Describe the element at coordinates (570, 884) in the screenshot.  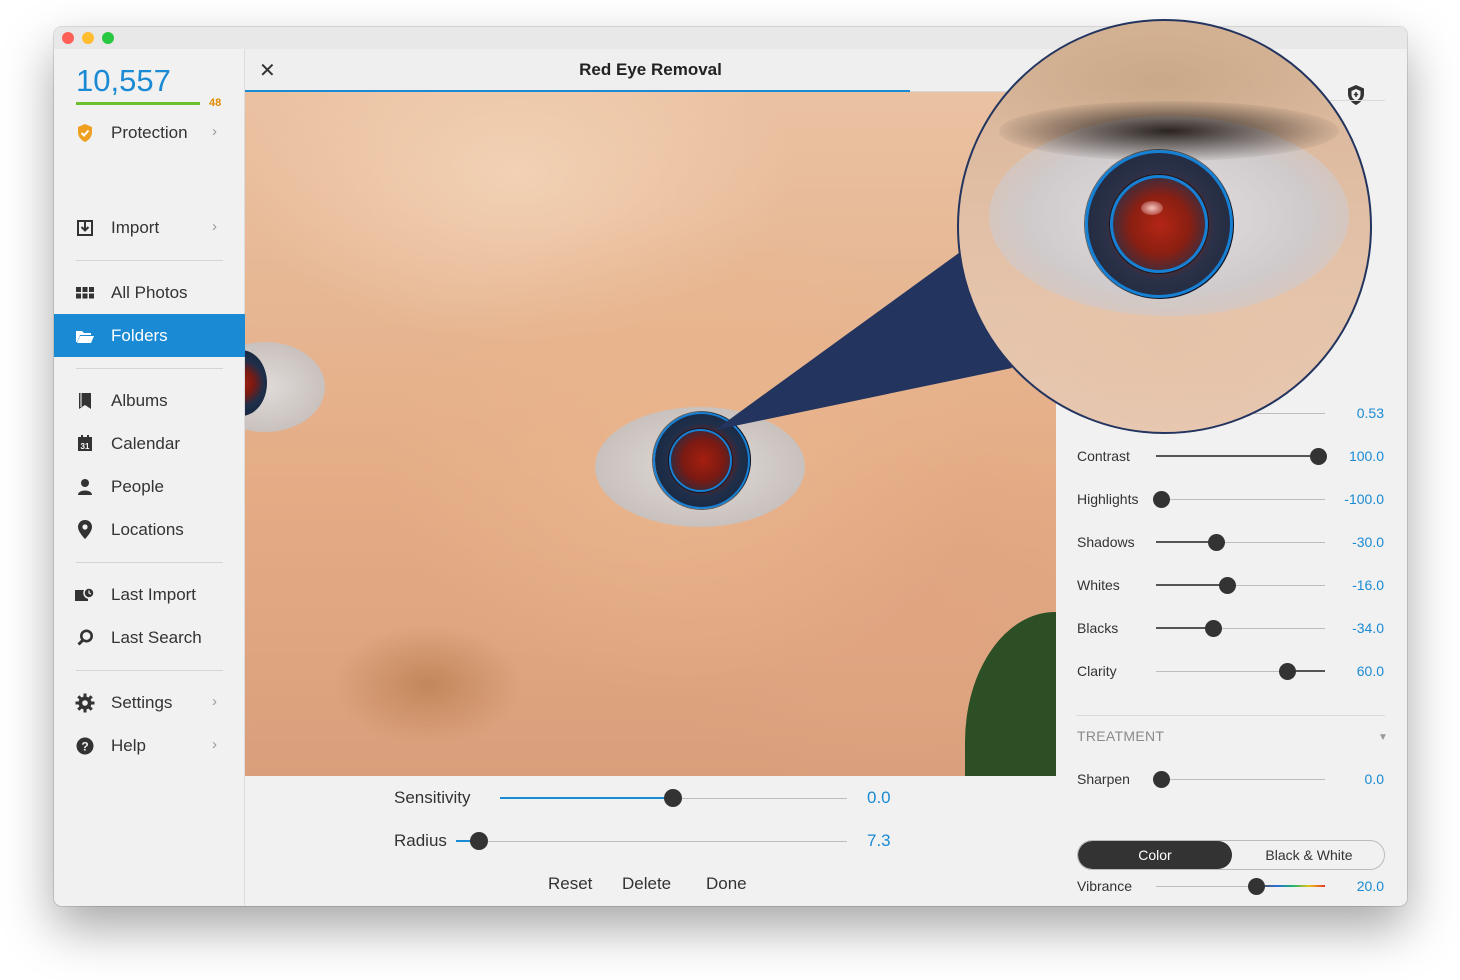
I see `reset-button: Reset` at that location.